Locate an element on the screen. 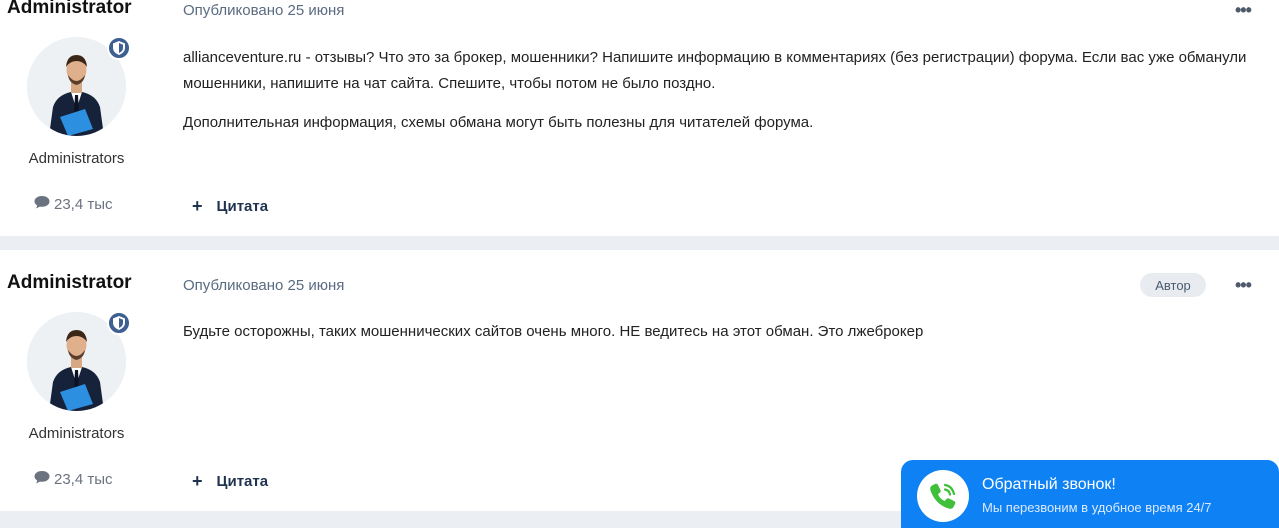 This screenshot has width=1279, height=528. phone-icon is located at coordinates (943, 496).